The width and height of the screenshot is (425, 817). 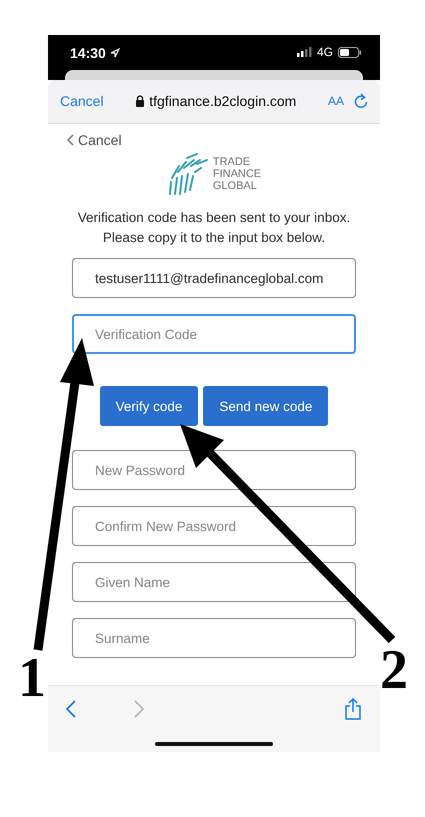 What do you see at coordinates (304, 52) in the screenshot?
I see `signal-icon` at bounding box center [304, 52].